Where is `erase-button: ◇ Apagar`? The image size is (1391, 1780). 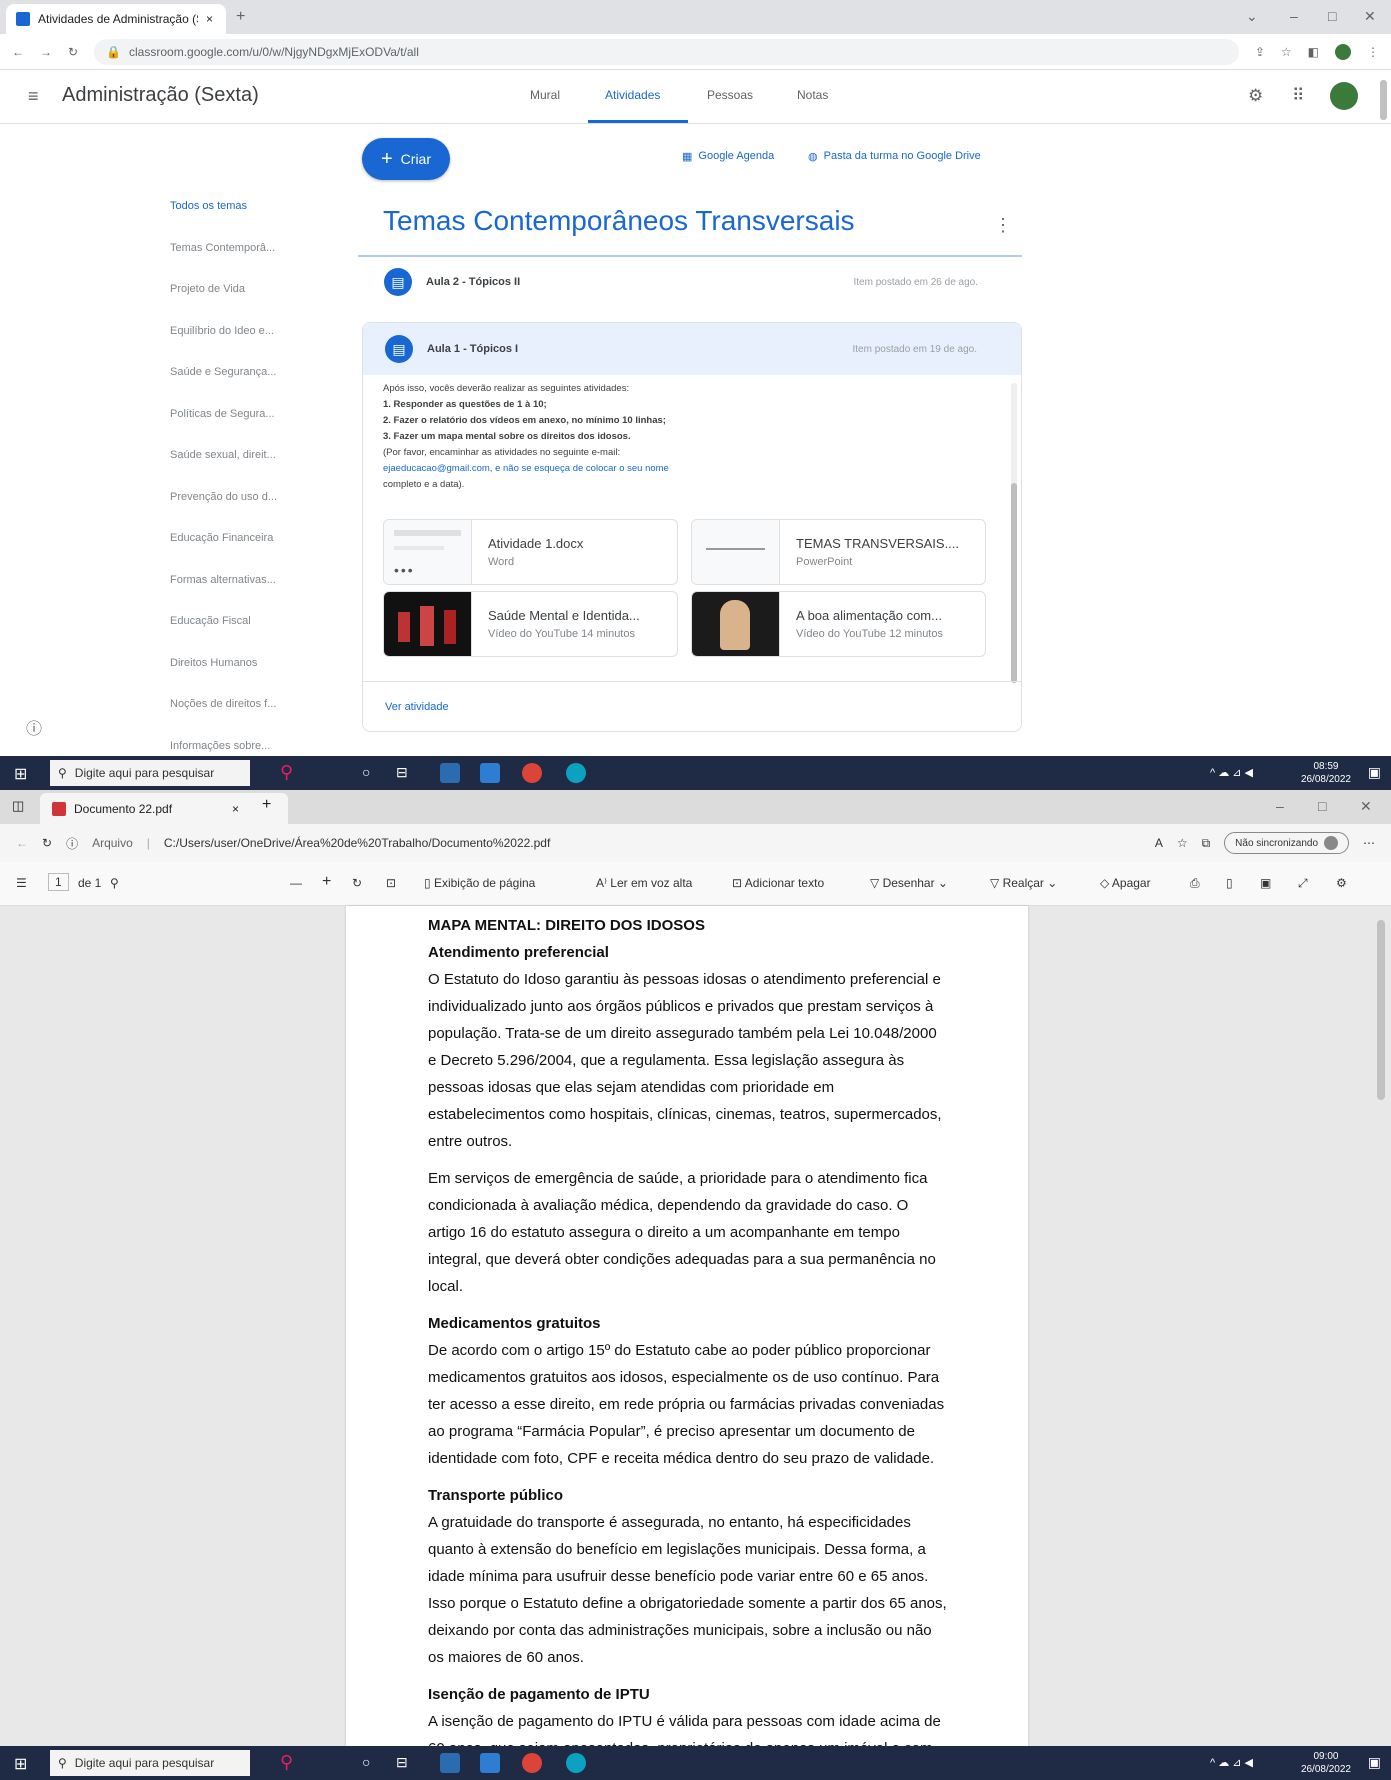 erase-button: ◇ Apagar is located at coordinates (1125, 883).